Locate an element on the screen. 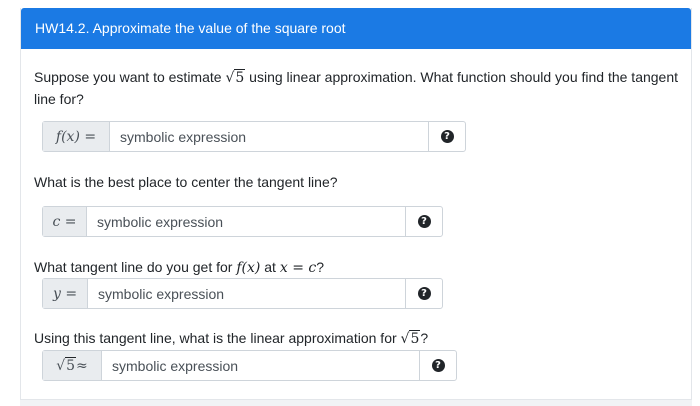 The width and height of the screenshot is (700, 406). card-footer-strip is located at coordinates (356, 403).